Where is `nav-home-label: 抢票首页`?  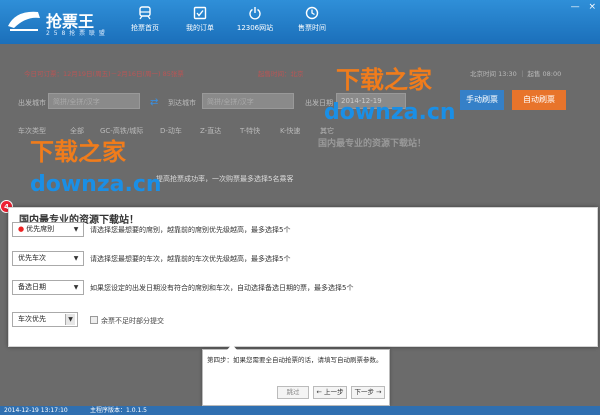 nav-home-label: 抢票首页 is located at coordinates (145, 28).